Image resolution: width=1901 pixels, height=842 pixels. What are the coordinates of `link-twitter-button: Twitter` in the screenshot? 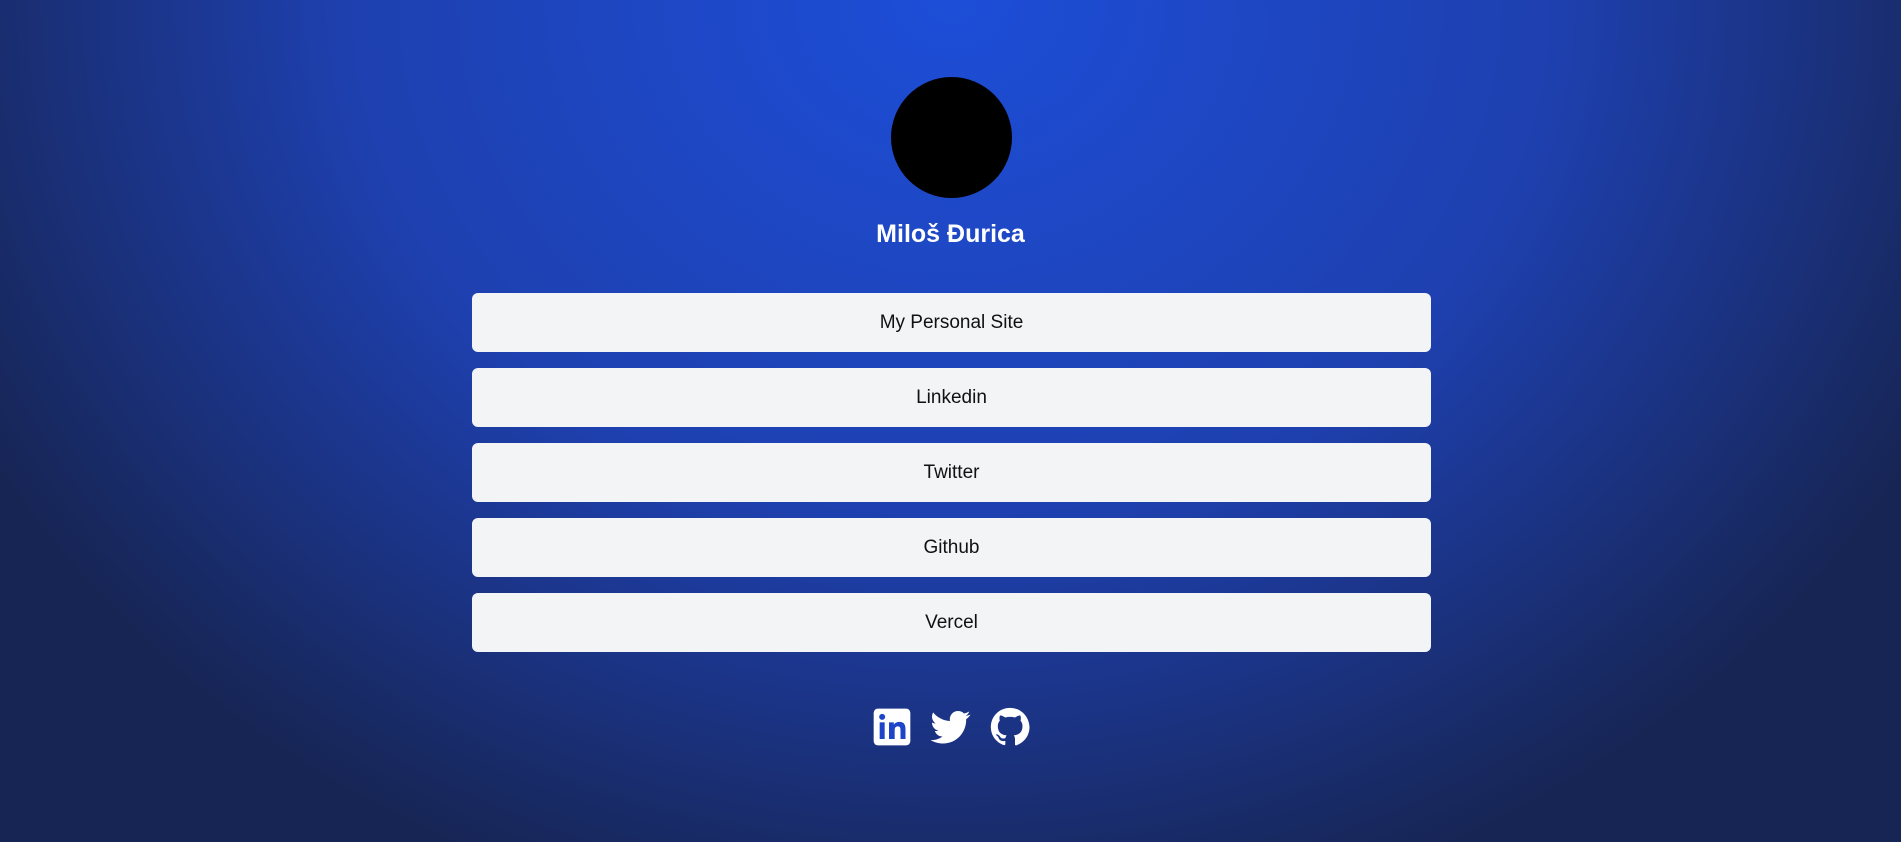 It's located at (951, 472).